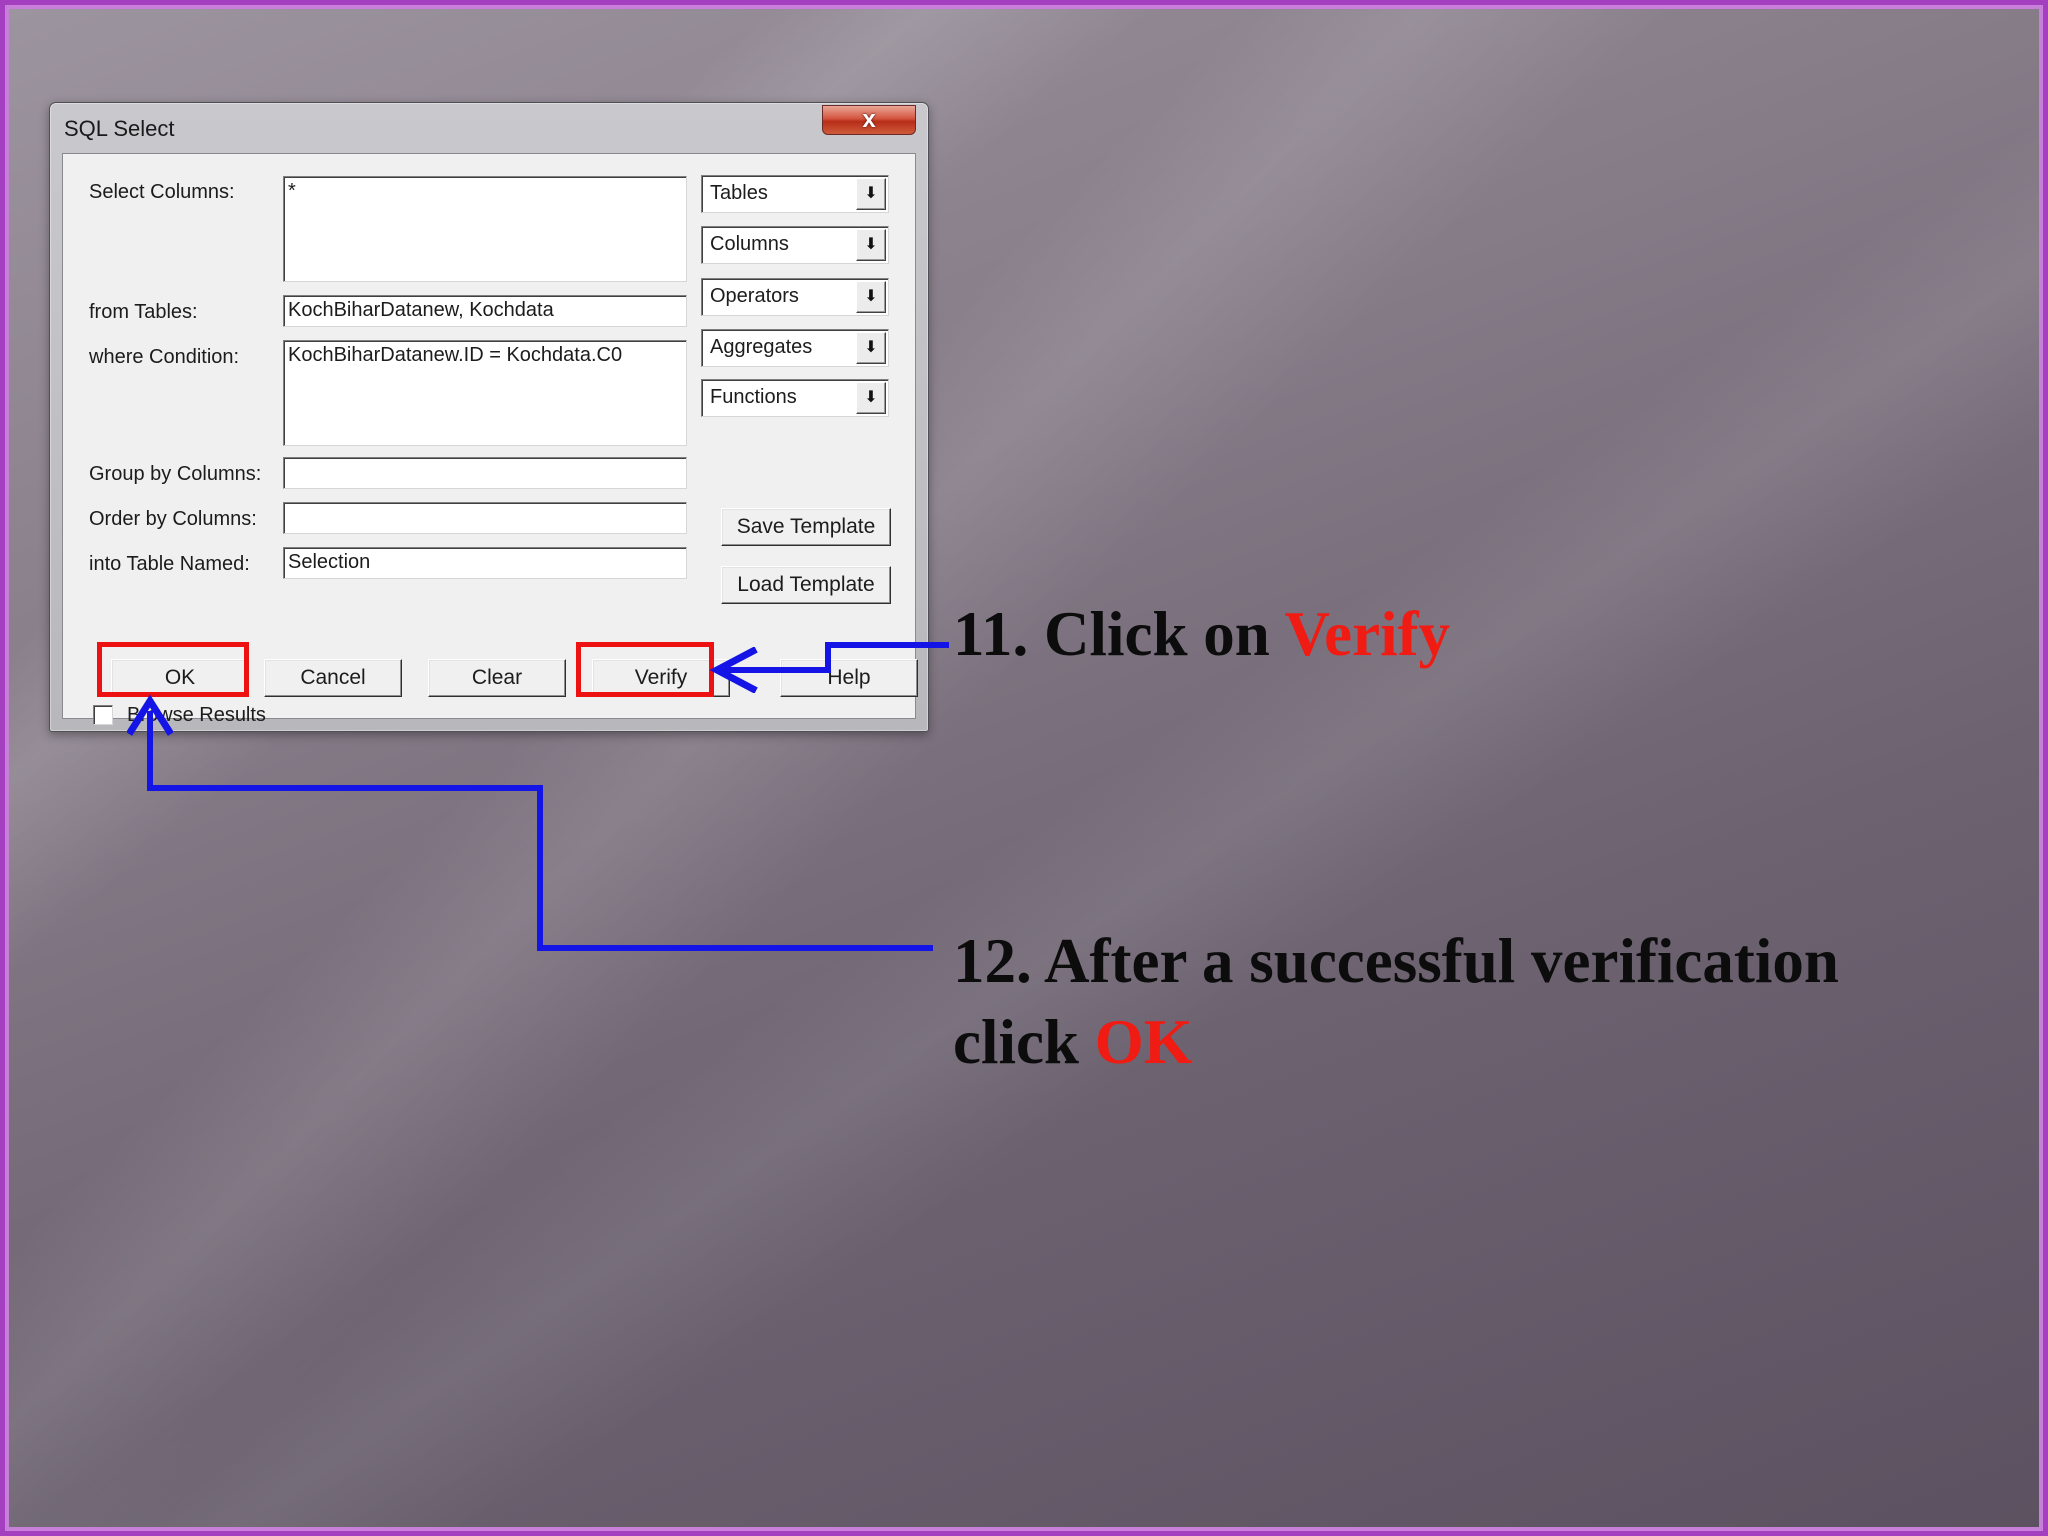  Describe the element at coordinates (485, 393) in the screenshot. I see `where-condition-input: KochBiharDatanew.ID = Kochdata.C0` at that location.